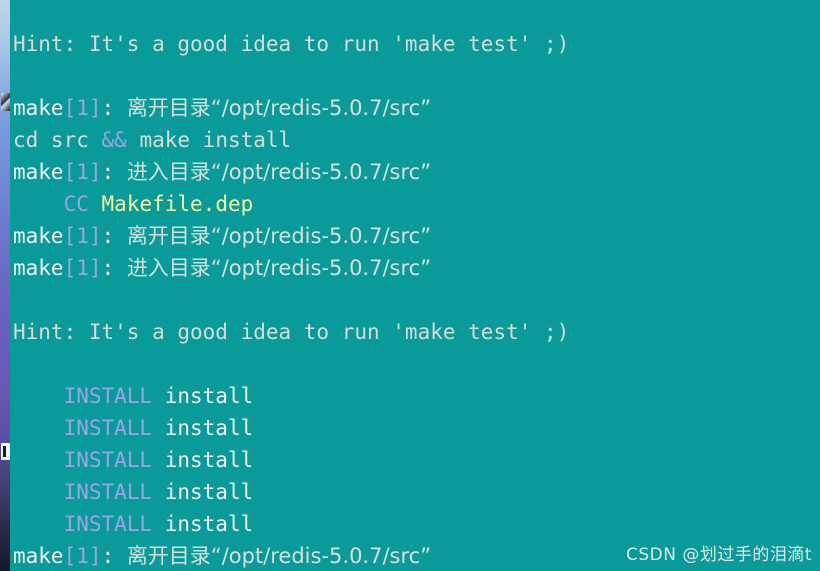  Describe the element at coordinates (177, 204) in the screenshot. I see `terminal-token: Makefile.dep` at that location.